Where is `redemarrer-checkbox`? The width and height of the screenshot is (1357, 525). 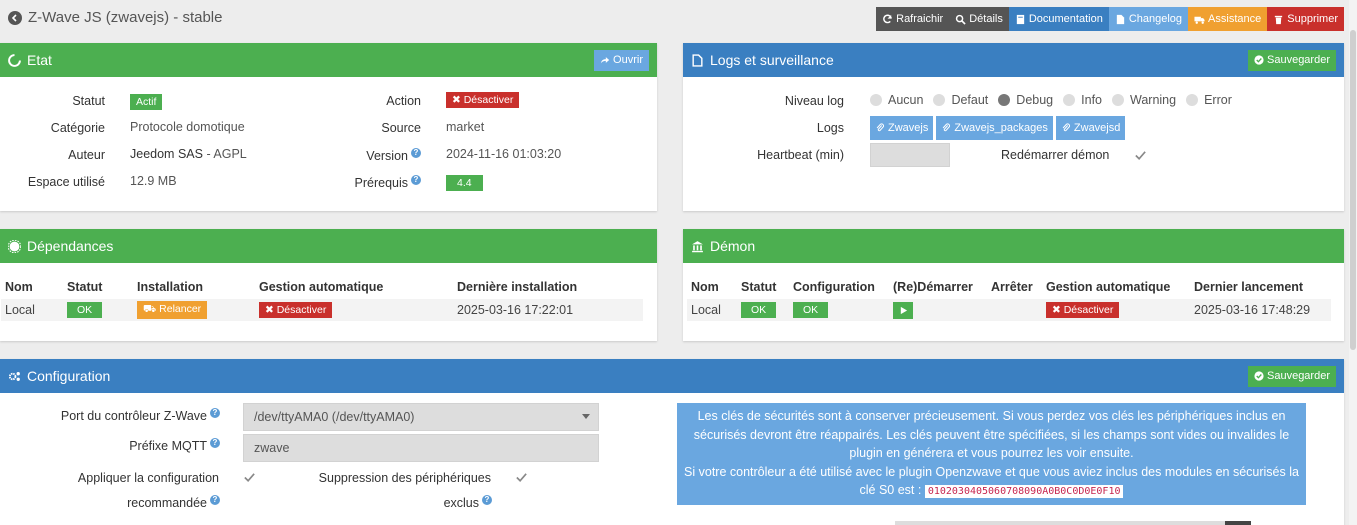 redemarrer-checkbox is located at coordinates (1140, 155).